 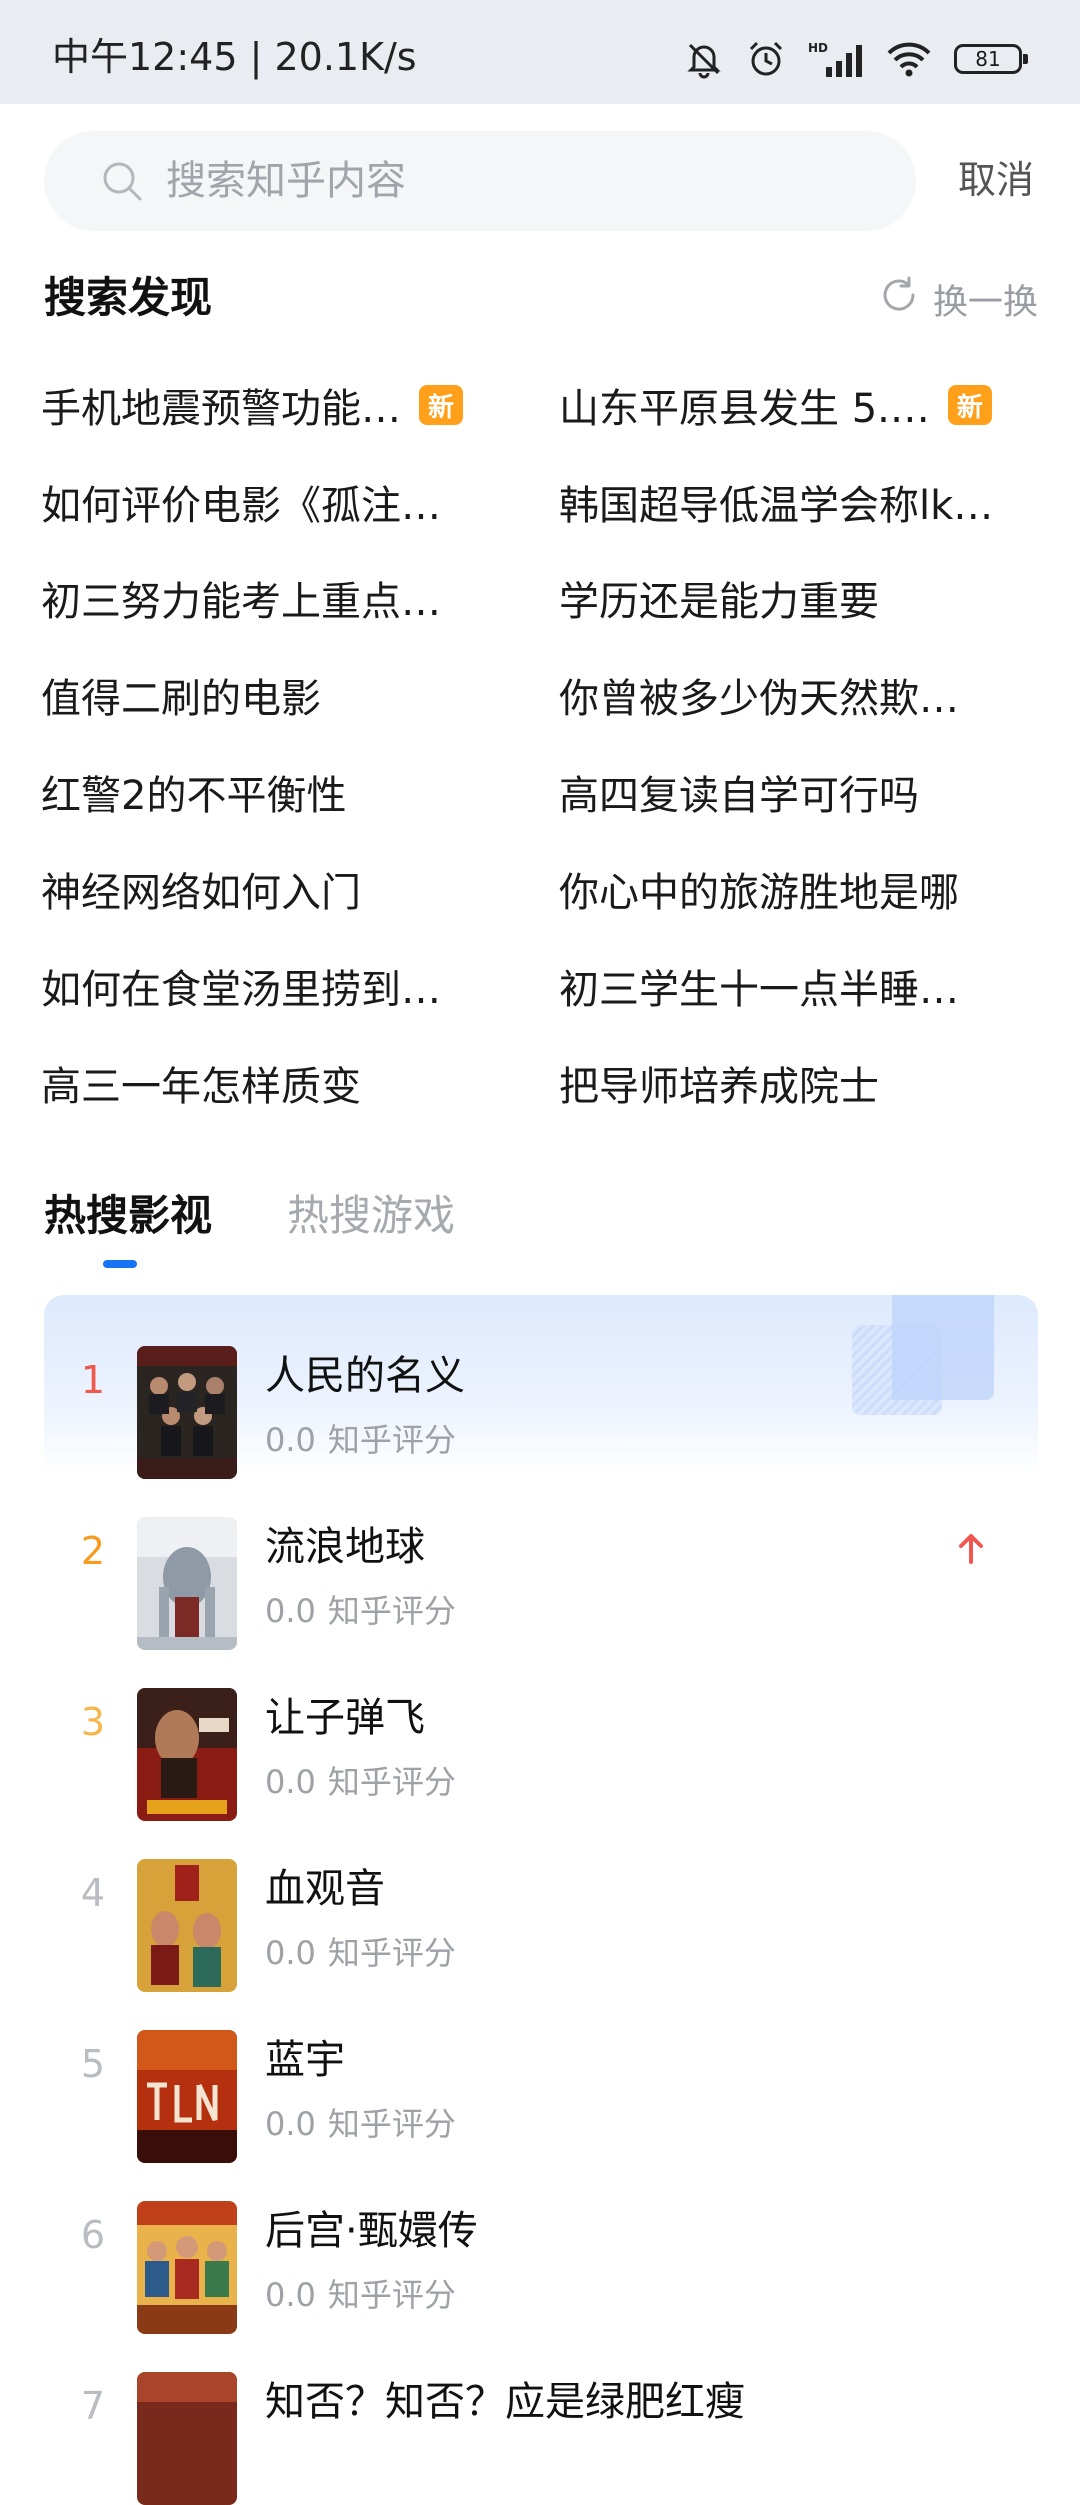 I want to click on discover-item: 你心中的旅游胜地是哪, so click(x=799, y=889).